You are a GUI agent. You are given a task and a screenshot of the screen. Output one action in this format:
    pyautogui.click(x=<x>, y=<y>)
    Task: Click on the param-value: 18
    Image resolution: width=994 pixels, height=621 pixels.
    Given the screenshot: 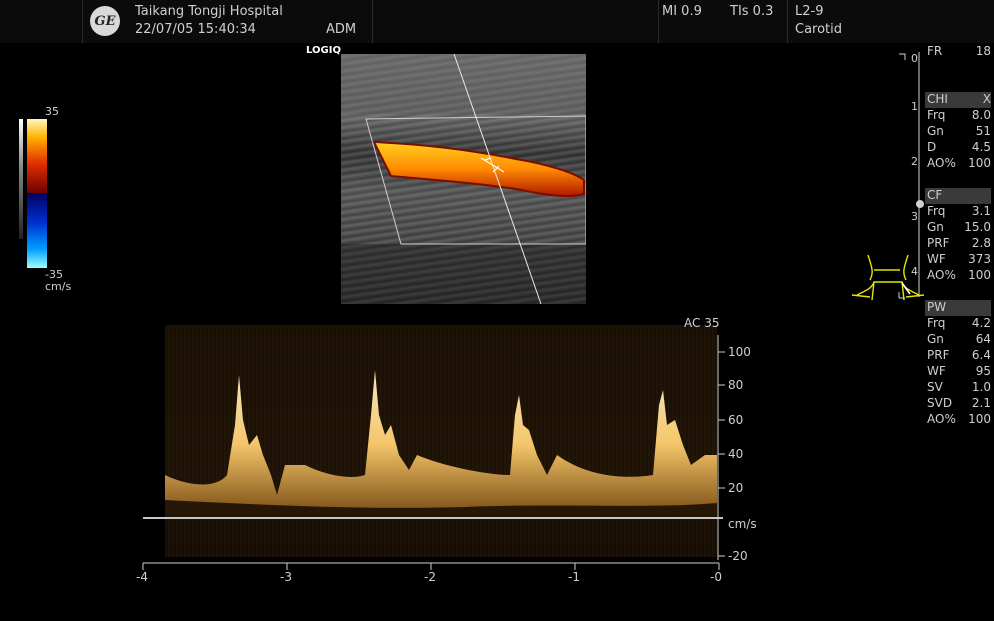 What is the action you would take?
    pyautogui.click(x=983, y=51)
    